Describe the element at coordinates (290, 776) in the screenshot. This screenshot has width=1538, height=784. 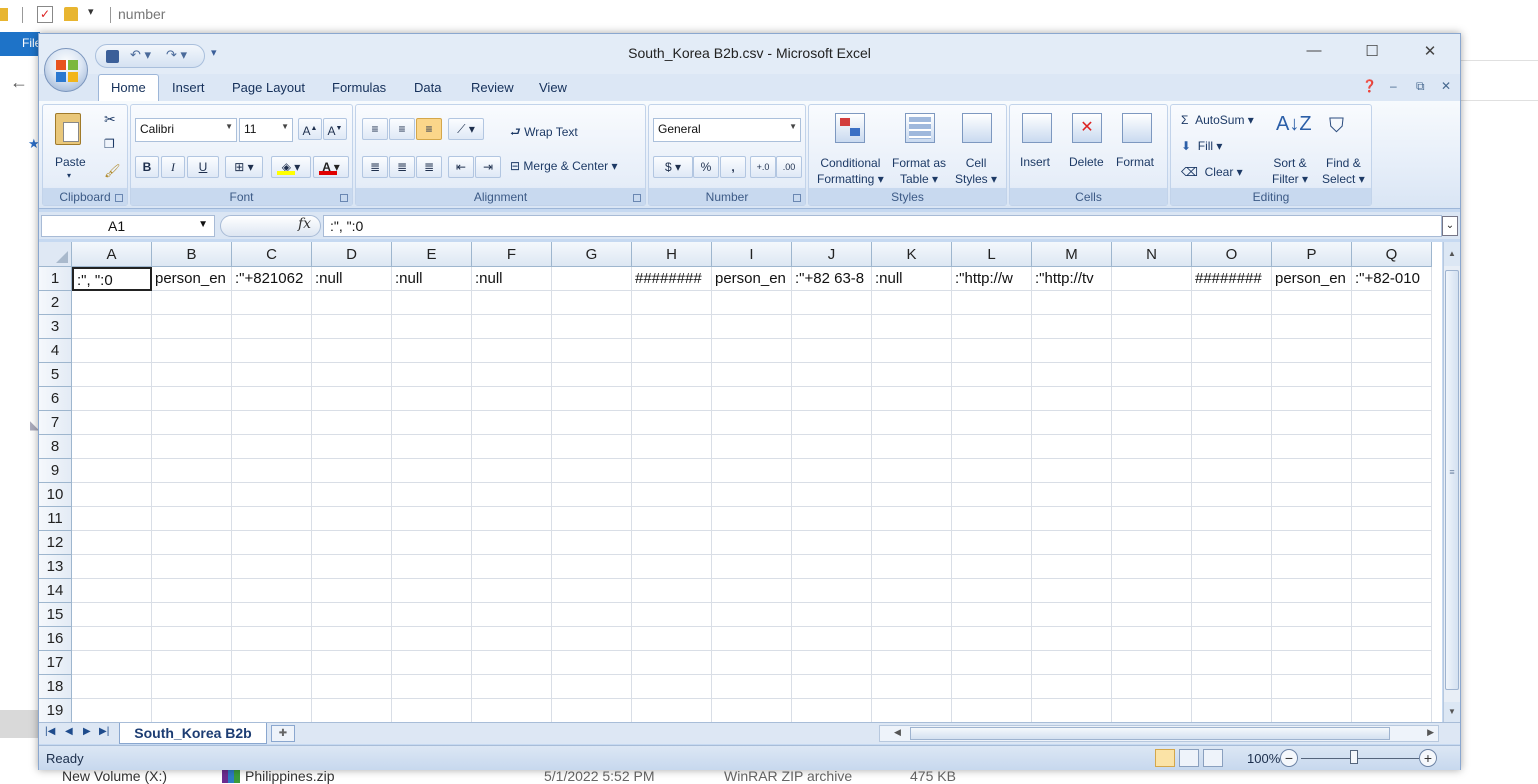
I see `file-name: Philippines.zip` at that location.